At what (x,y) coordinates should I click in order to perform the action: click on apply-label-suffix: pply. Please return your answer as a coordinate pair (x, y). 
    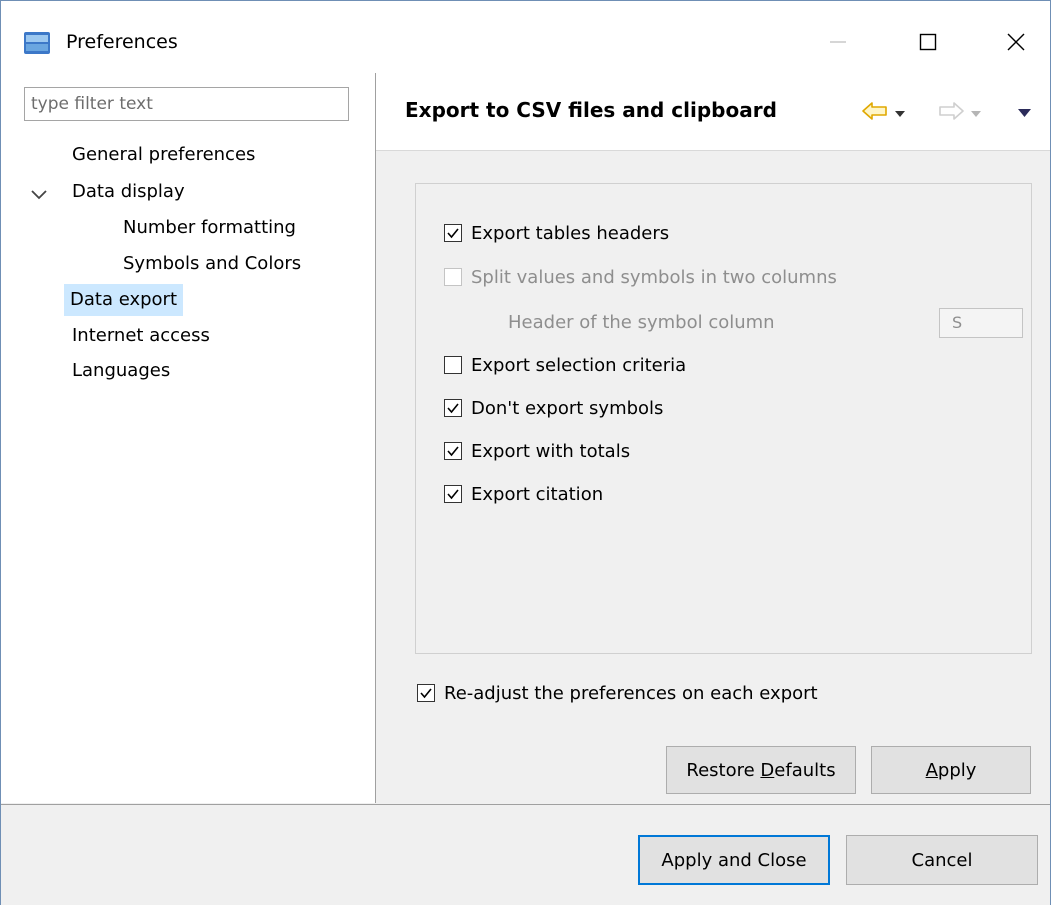
    Looking at the image, I should click on (957, 770).